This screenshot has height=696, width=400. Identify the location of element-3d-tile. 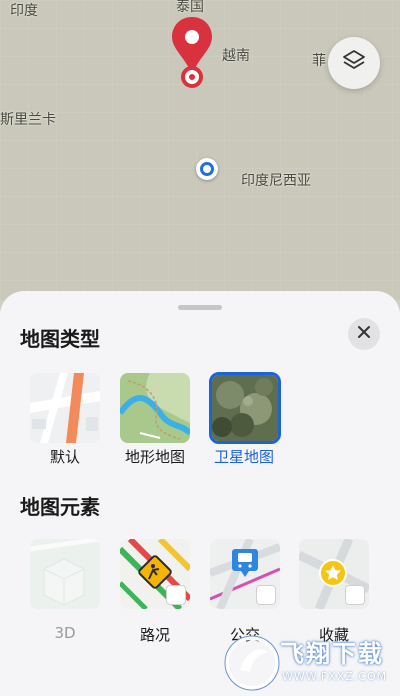
(65, 574).